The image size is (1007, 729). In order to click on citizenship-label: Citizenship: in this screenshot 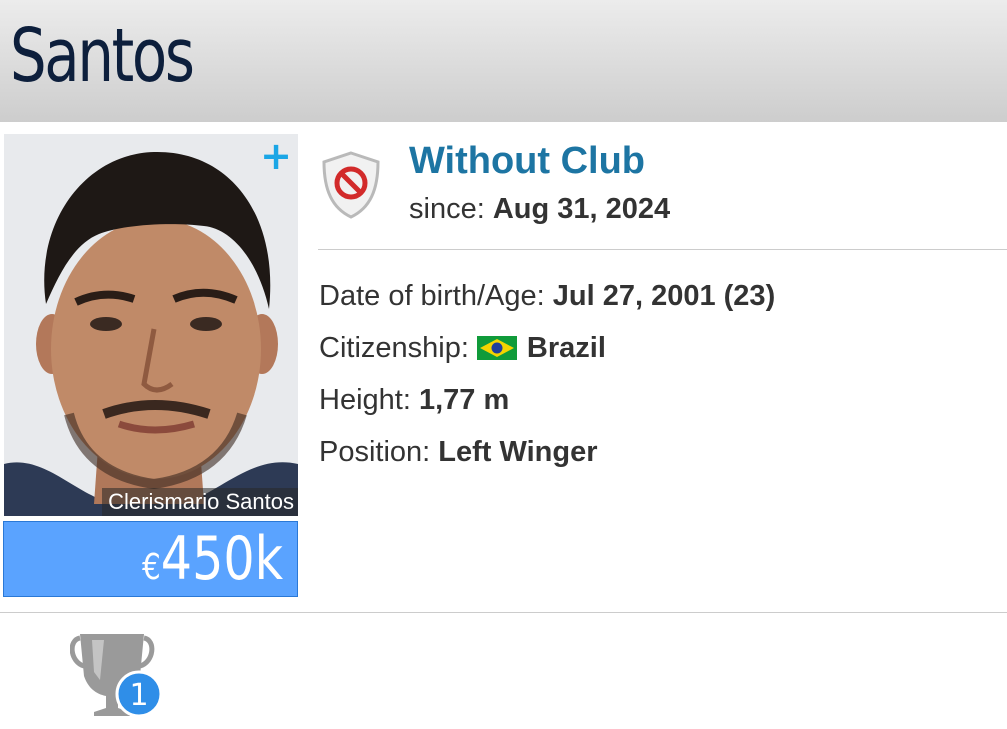, I will do `click(394, 348)`.